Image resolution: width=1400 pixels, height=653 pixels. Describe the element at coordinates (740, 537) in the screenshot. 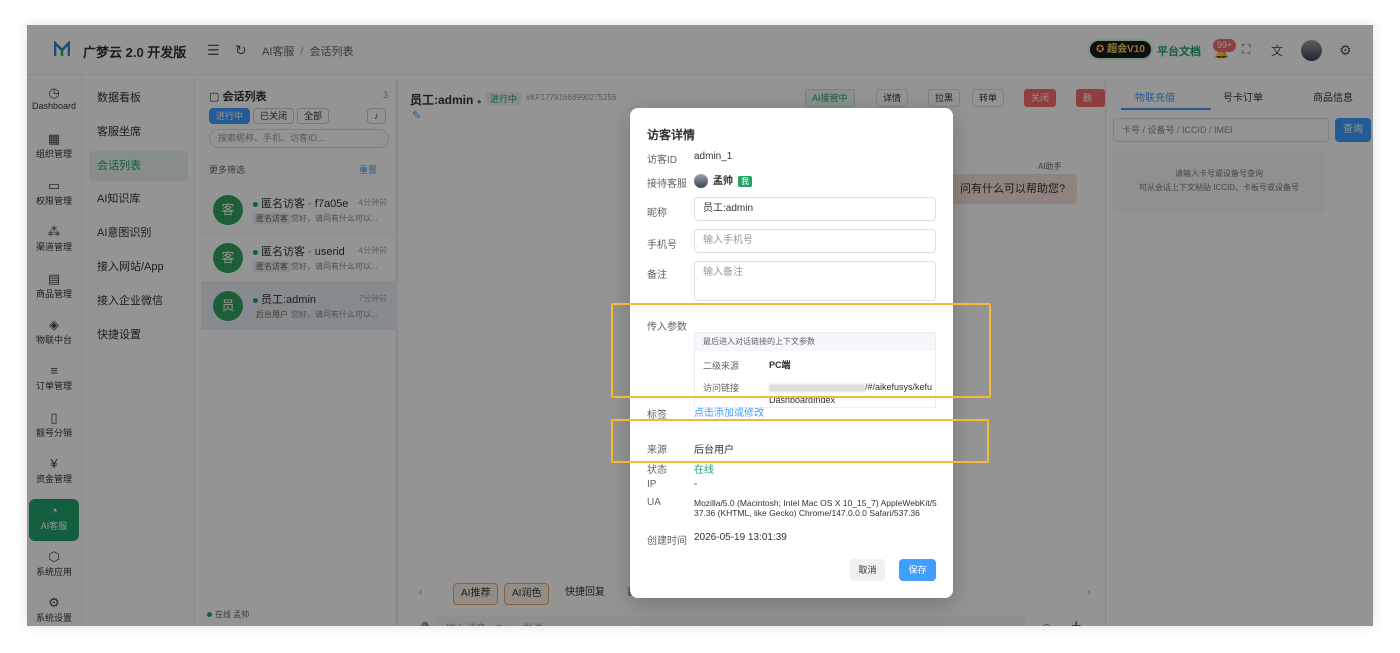

I see `created-value: 2026-05-19 13:01:39` at that location.